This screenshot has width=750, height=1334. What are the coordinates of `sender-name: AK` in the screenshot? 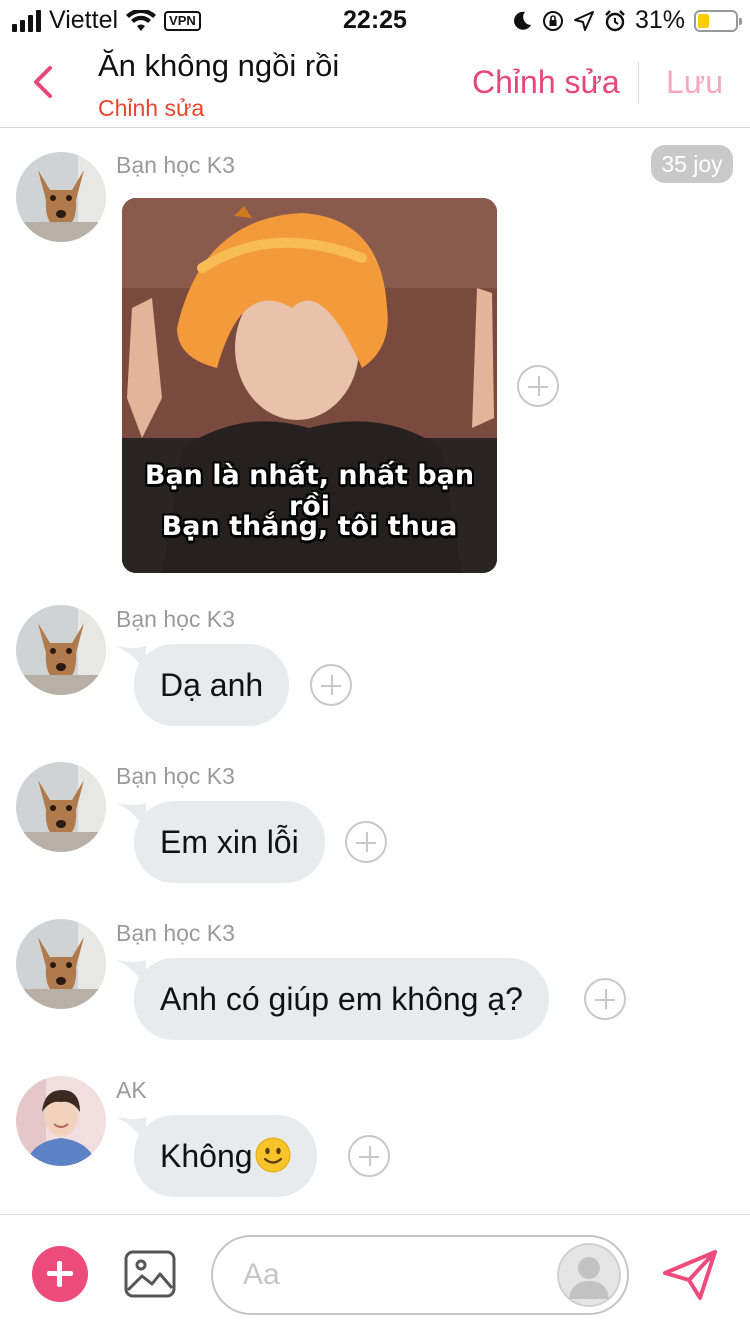 It's located at (131, 1090).